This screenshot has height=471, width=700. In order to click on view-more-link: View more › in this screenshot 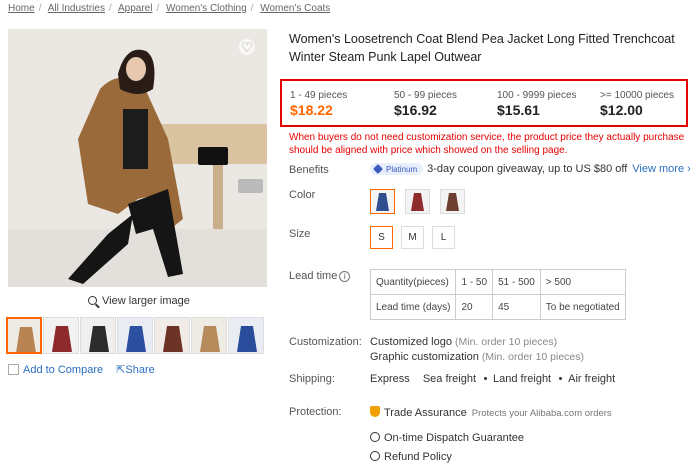, I will do `click(661, 169)`.